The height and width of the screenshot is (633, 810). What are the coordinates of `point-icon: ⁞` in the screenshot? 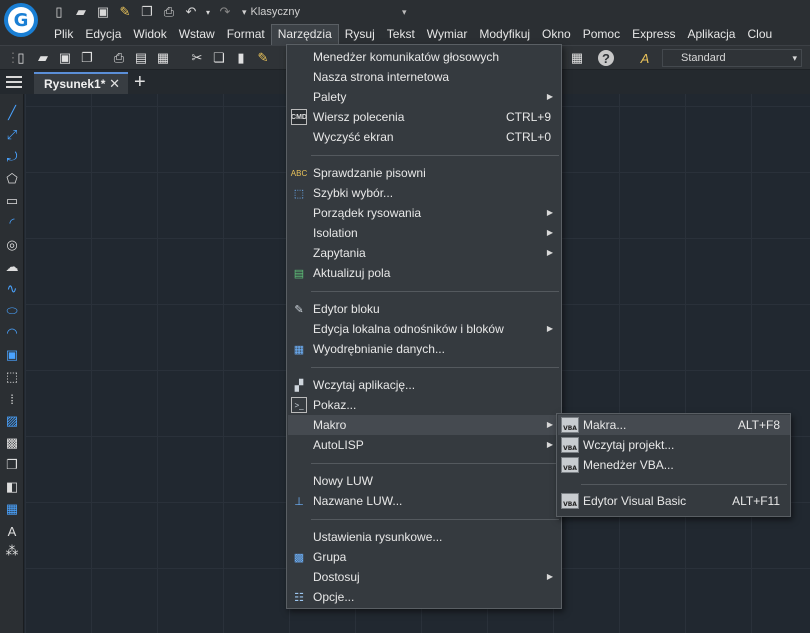 It's located at (12, 399).